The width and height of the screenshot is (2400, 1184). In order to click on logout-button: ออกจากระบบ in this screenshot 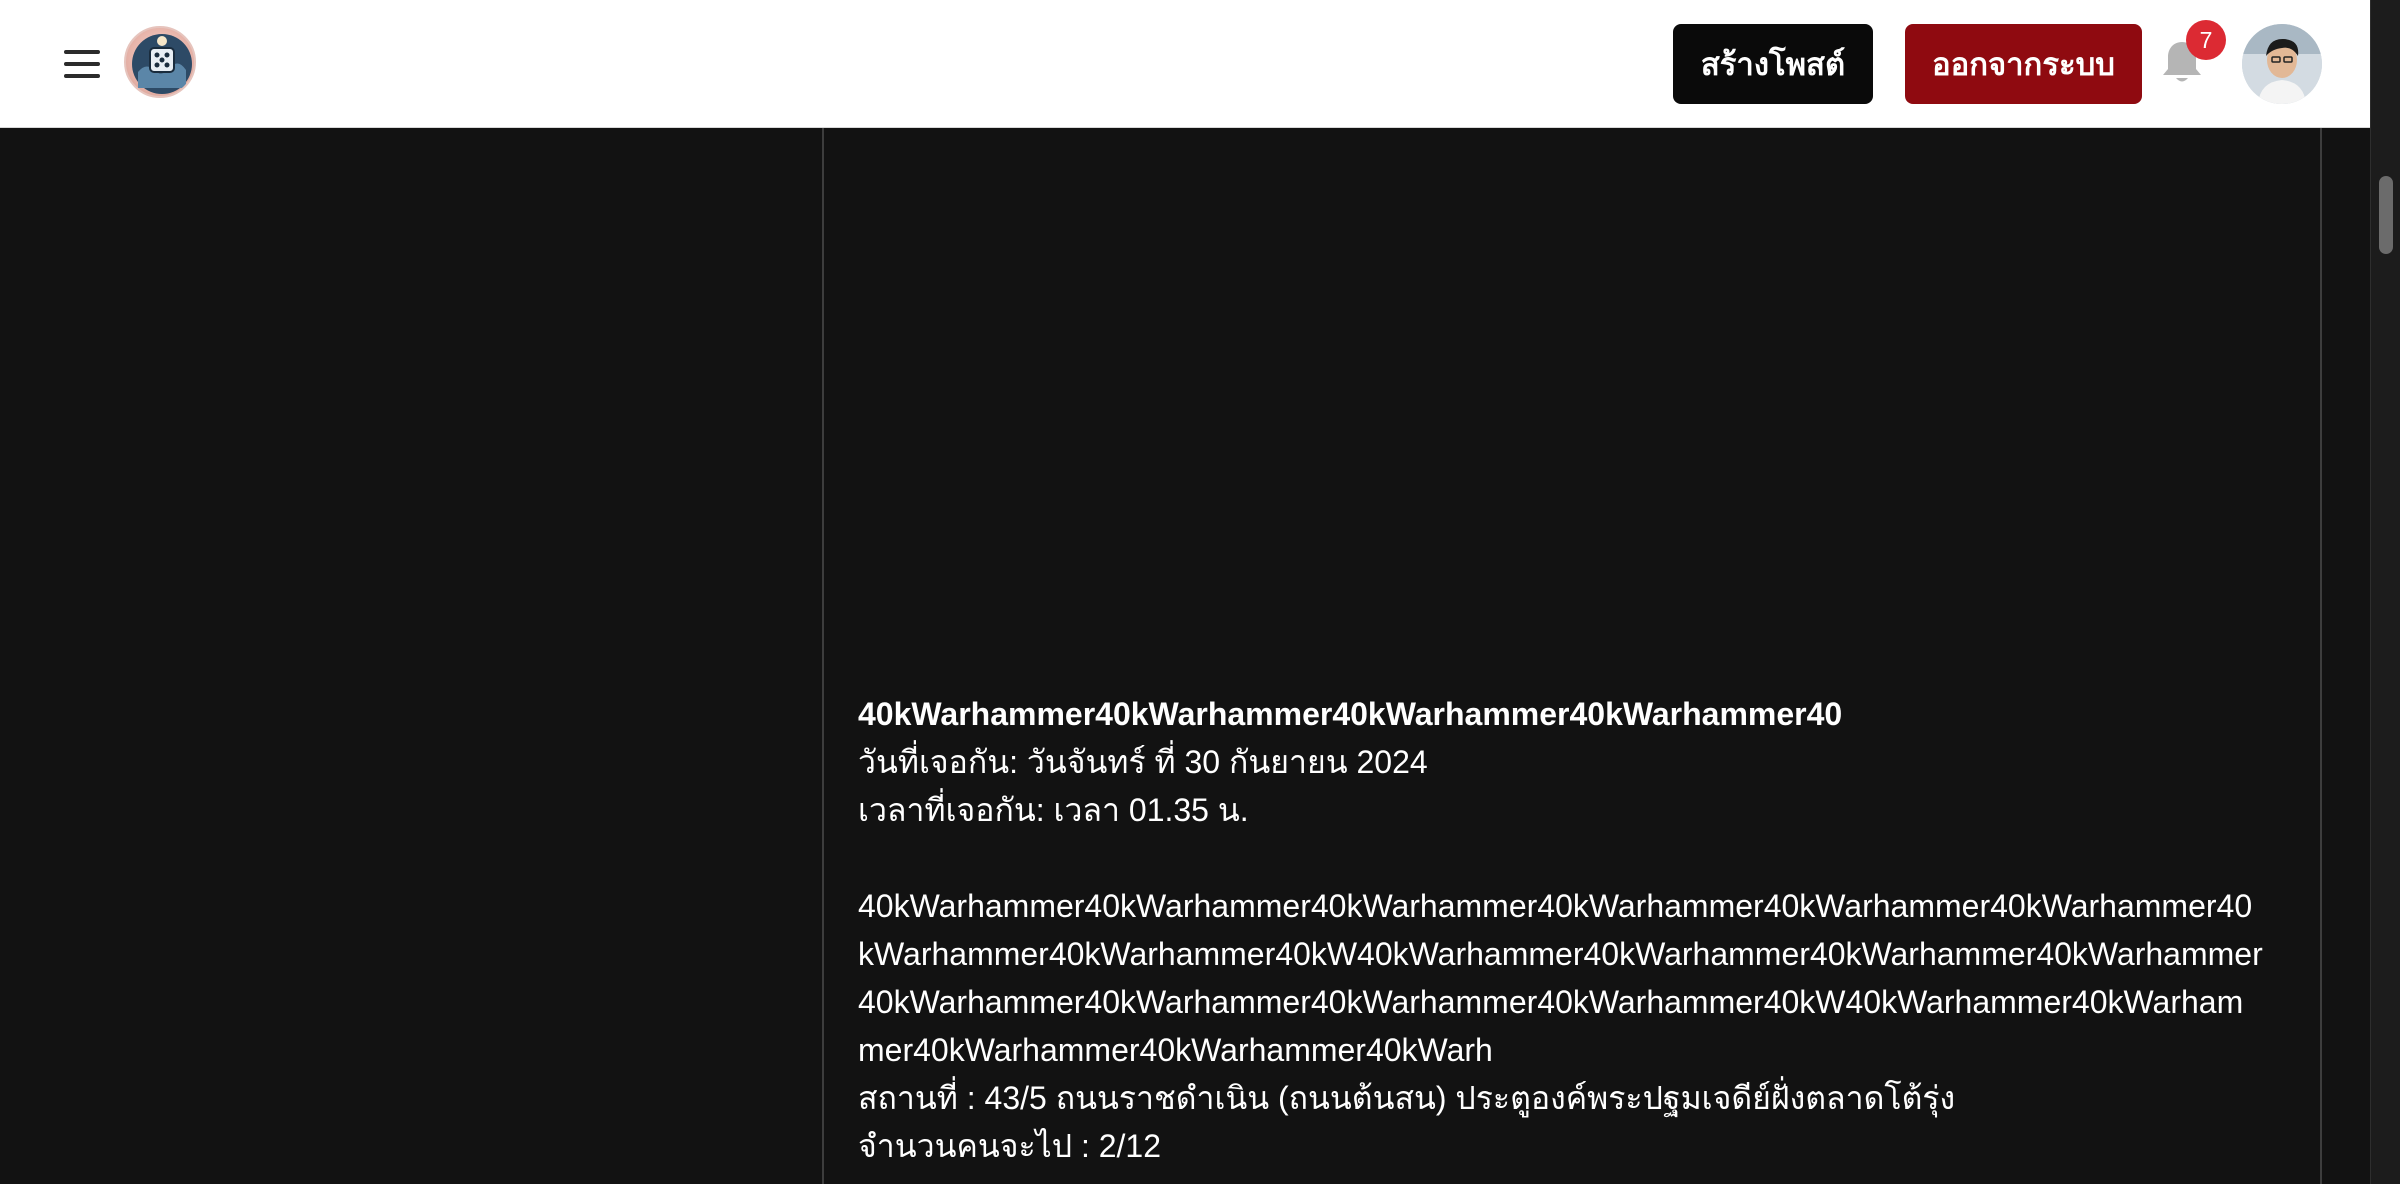, I will do `click(2023, 64)`.